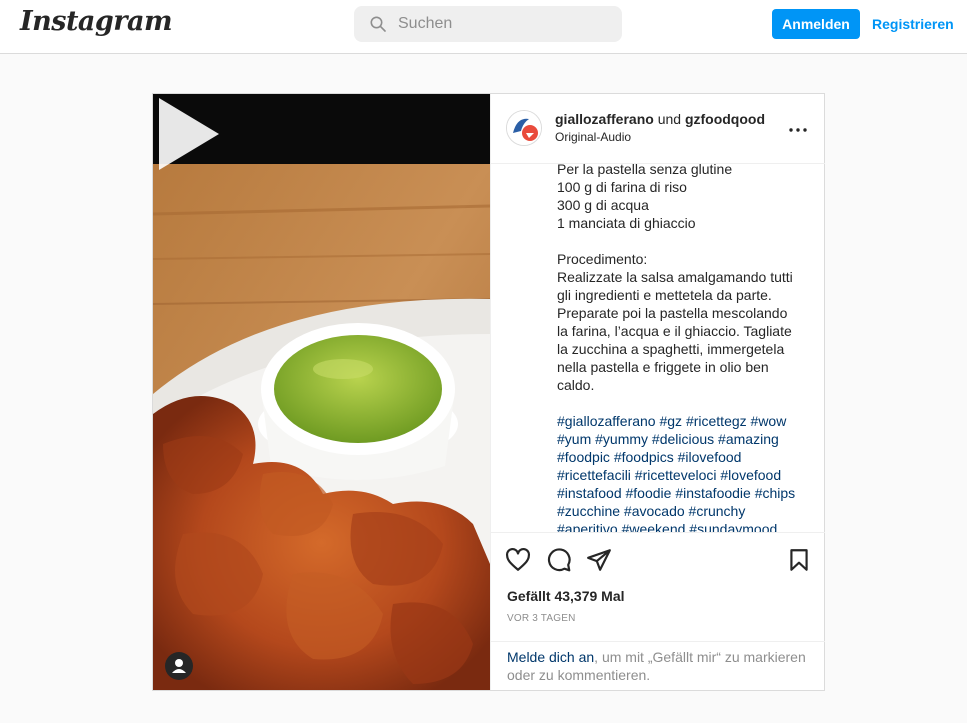 This screenshot has width=967, height=723. What do you see at coordinates (651, 511) in the screenshot?
I see `hashtag-line: #zucchine #avocado #crunchy` at bounding box center [651, 511].